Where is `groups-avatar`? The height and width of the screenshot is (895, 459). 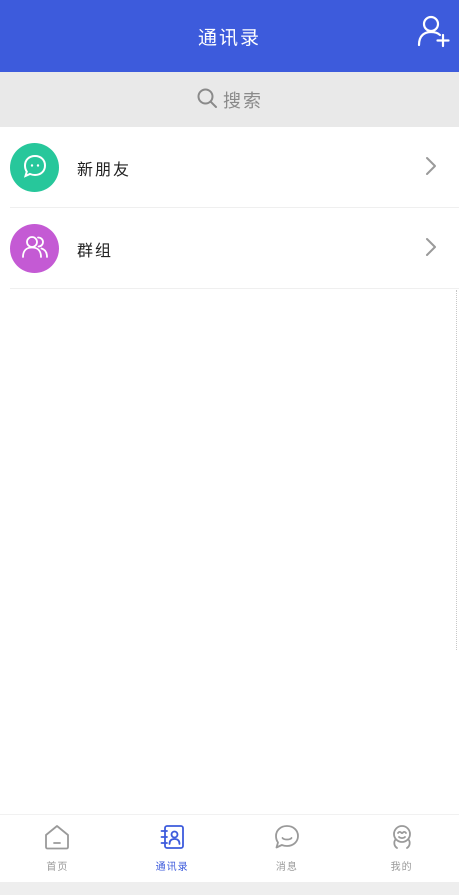
groups-avatar is located at coordinates (34, 248).